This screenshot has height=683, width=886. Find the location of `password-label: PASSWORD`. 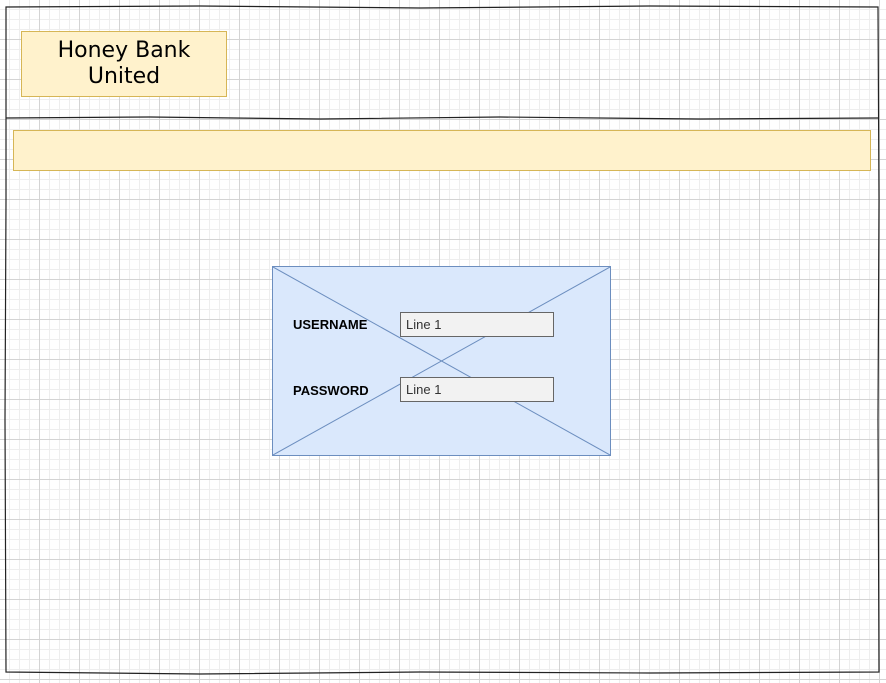

password-label: PASSWORD is located at coordinates (331, 390).